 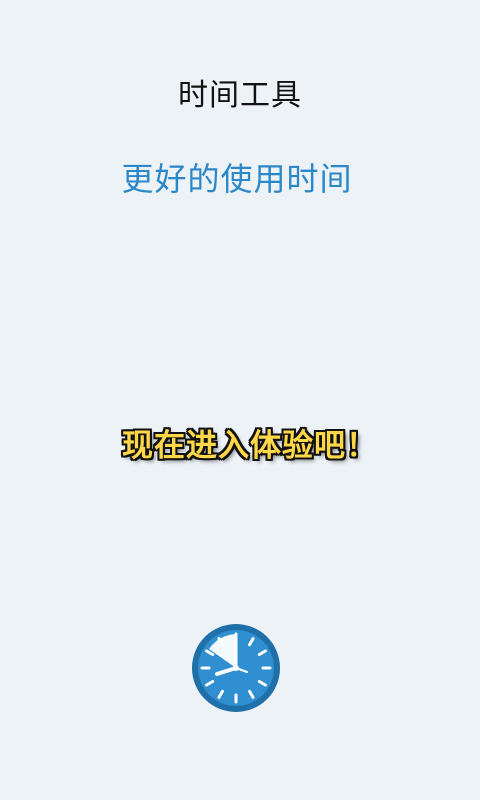 I want to click on app-title: 时间工具, so click(x=240, y=95).